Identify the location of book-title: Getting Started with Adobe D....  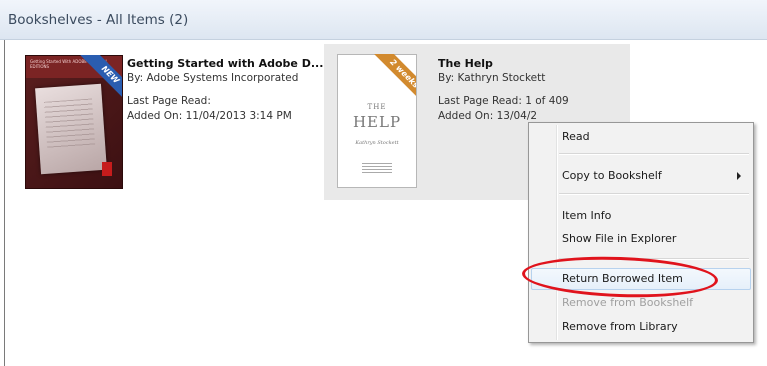
(225, 63).